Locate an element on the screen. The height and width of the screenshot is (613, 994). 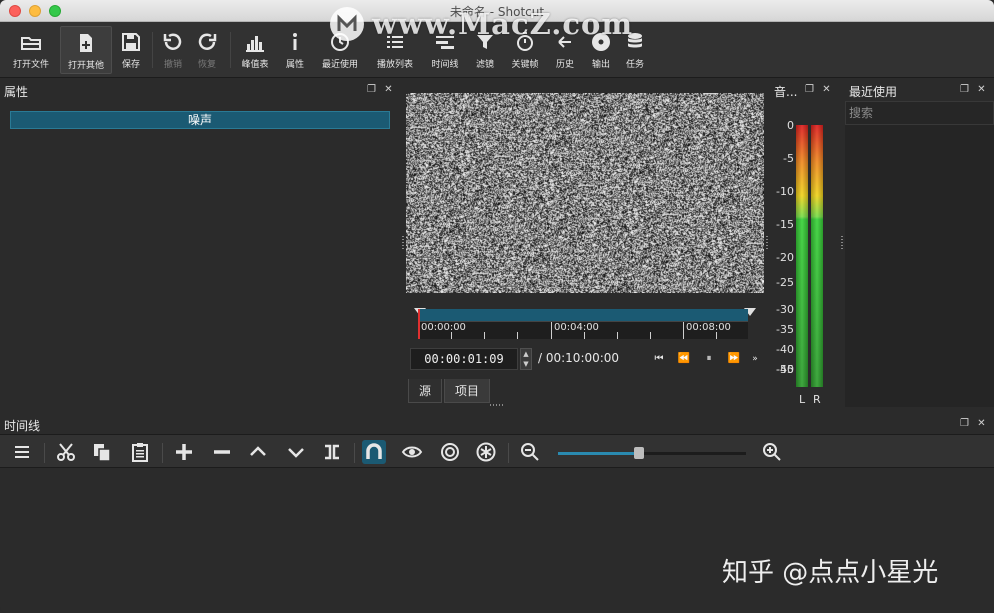
pause-icon: ⏸ is located at coordinates (709, 359).